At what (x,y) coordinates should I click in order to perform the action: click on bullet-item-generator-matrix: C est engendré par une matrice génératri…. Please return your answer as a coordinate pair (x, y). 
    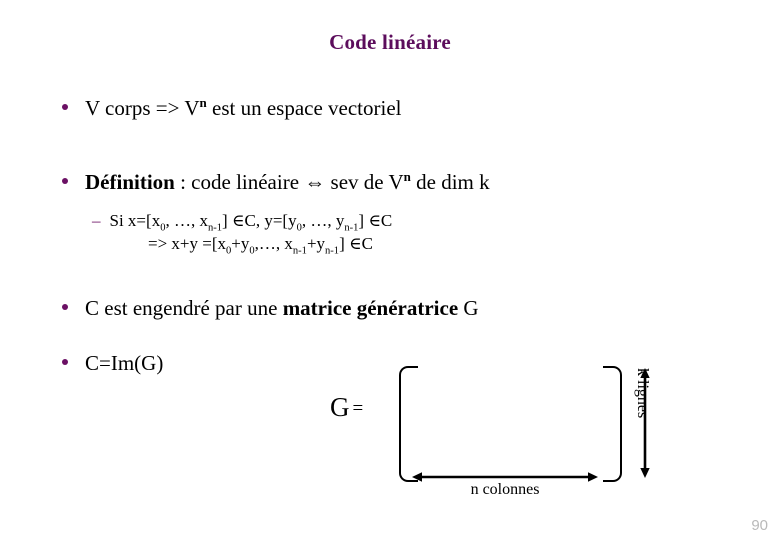
    Looking at the image, I should click on (270, 308).